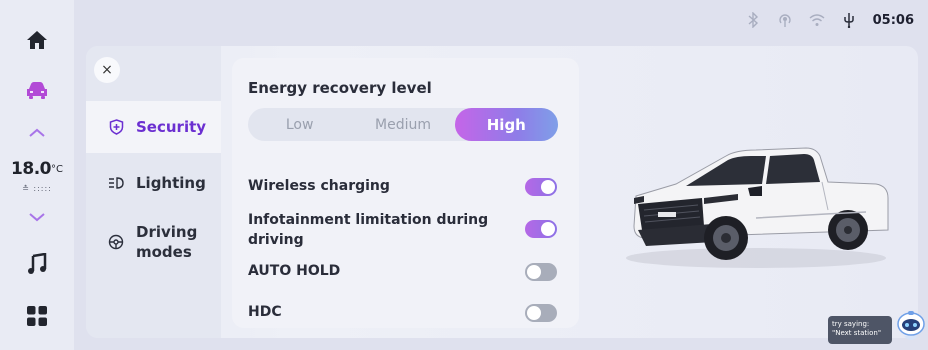 This screenshot has width=928, height=350. What do you see at coordinates (116, 242) in the screenshot?
I see `steering-wheel-icon` at bounding box center [116, 242].